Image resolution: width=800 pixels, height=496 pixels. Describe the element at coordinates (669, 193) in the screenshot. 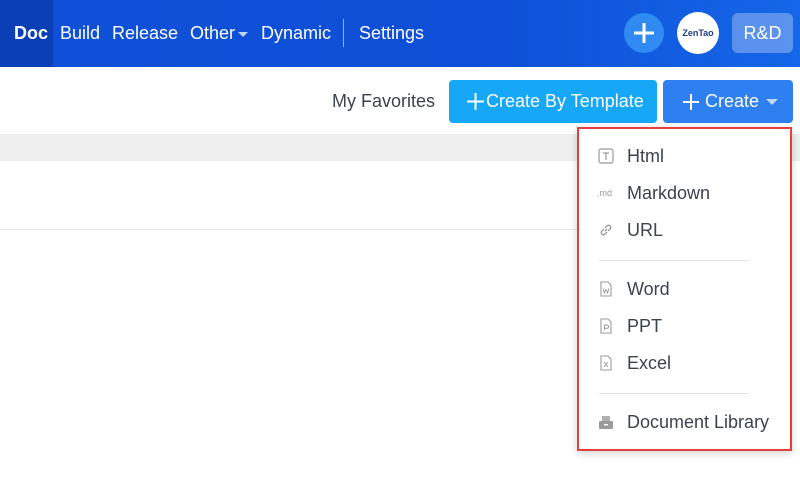

I see `menu-item-label: Markdown` at that location.